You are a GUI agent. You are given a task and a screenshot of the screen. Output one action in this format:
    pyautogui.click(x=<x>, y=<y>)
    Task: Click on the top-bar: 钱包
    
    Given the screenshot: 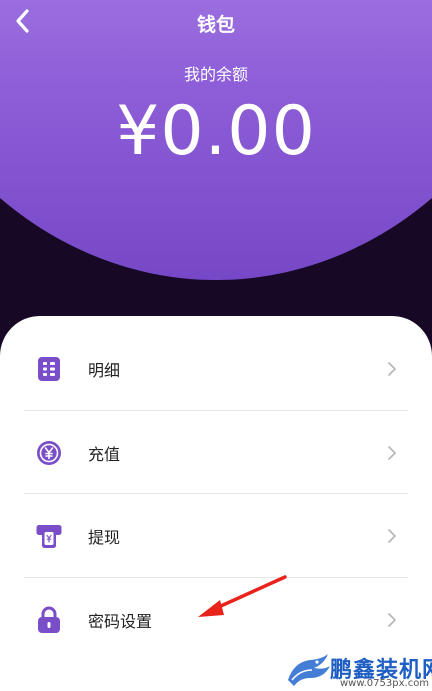 What is the action you would take?
    pyautogui.click(x=216, y=22)
    